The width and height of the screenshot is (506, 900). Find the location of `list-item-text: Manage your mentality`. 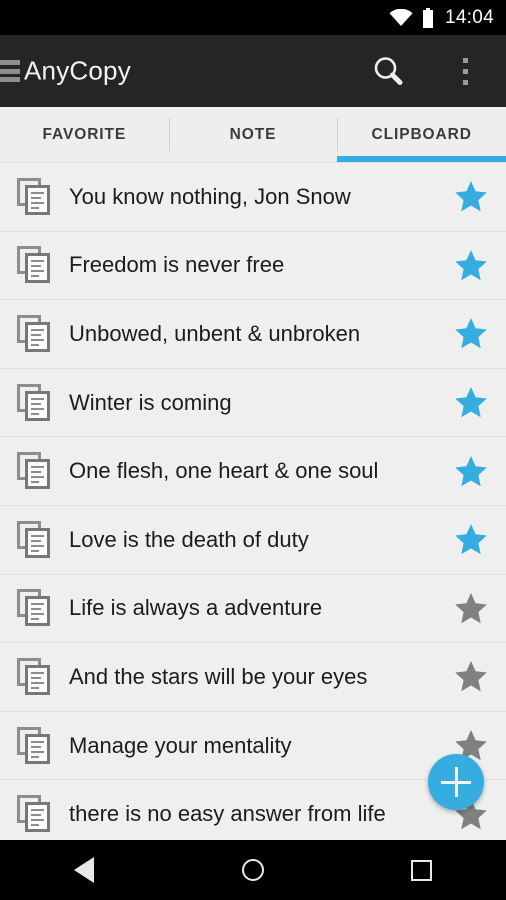

list-item-text: Manage your mentality is located at coordinates (180, 745).